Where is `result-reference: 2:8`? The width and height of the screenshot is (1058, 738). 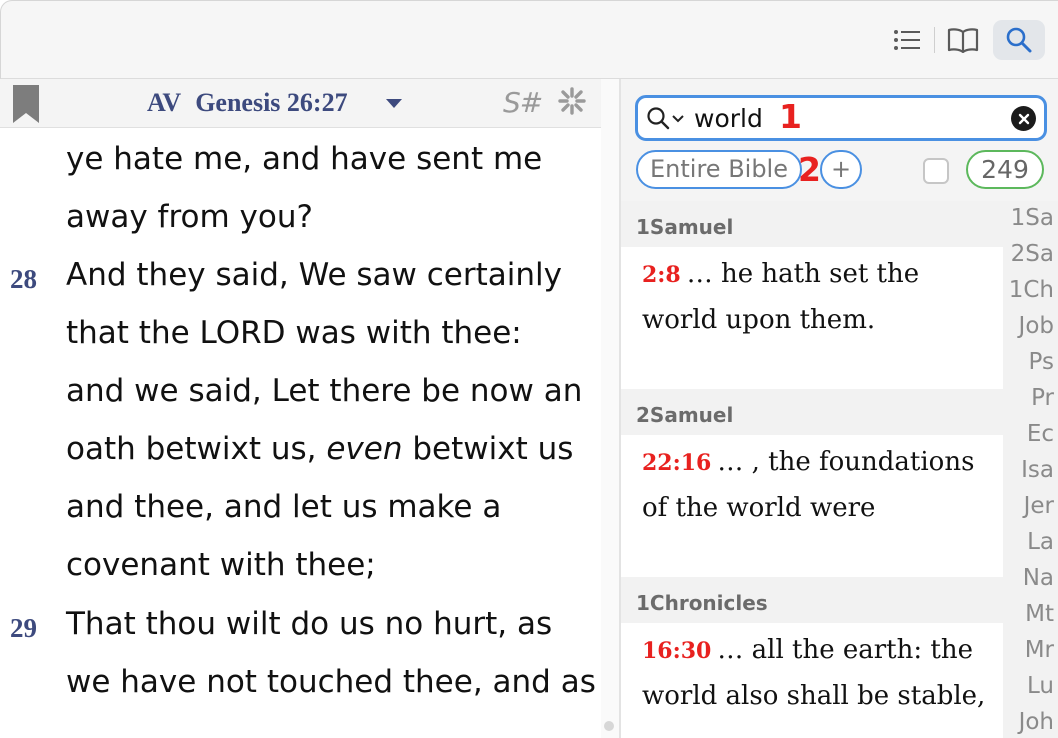 result-reference: 2:8 is located at coordinates (661, 275).